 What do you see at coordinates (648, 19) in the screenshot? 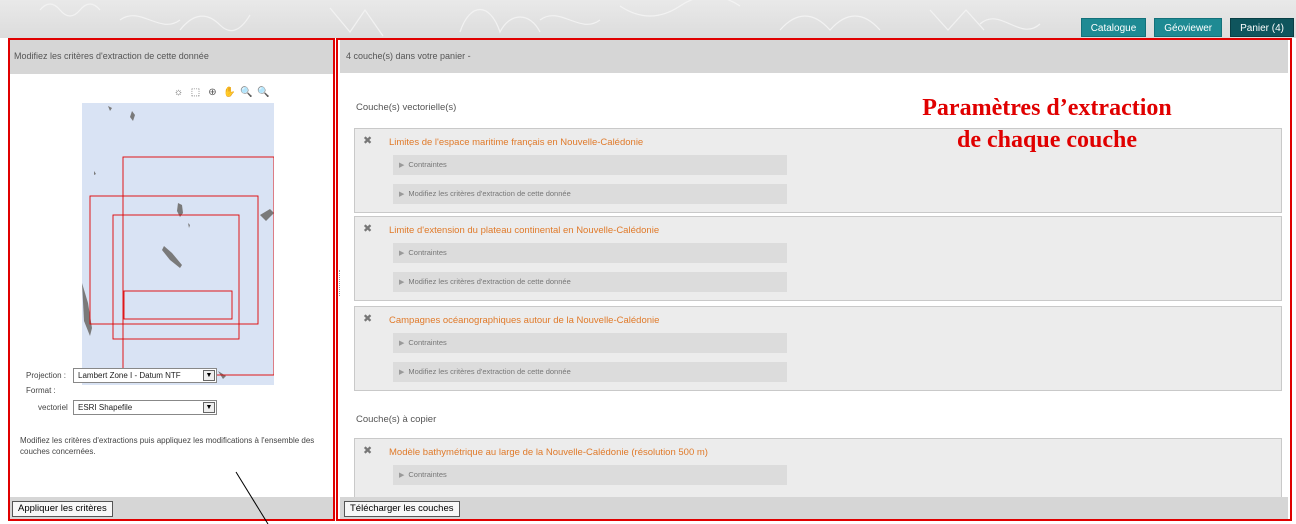
I see `top-banner: Catalogue Géoviewer Panier (4)` at bounding box center [648, 19].